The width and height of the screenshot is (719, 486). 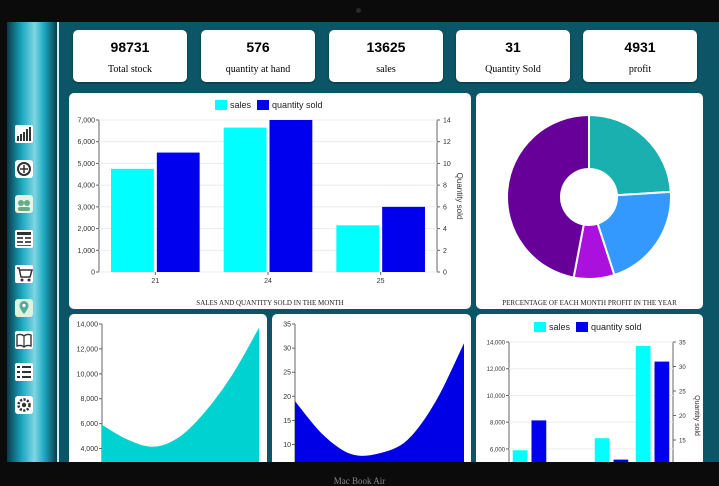 What do you see at coordinates (258, 47) in the screenshot?
I see `stat-value: 576` at bounding box center [258, 47].